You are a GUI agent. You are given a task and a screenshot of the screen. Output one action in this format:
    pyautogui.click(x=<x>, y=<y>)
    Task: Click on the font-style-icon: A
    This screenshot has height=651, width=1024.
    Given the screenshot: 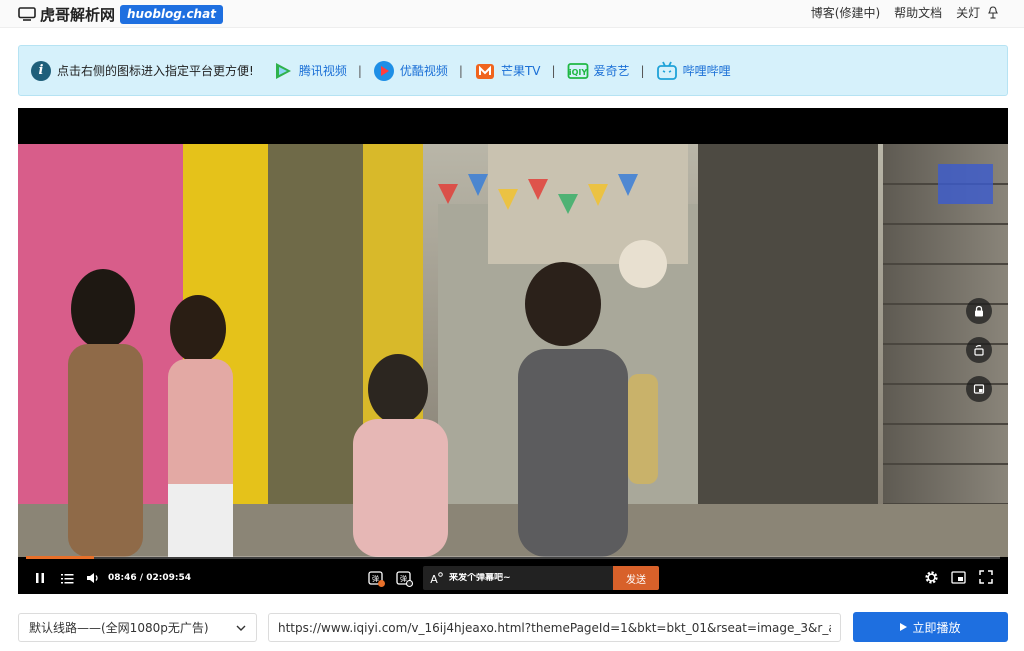 What is the action you would take?
    pyautogui.click(x=436, y=578)
    